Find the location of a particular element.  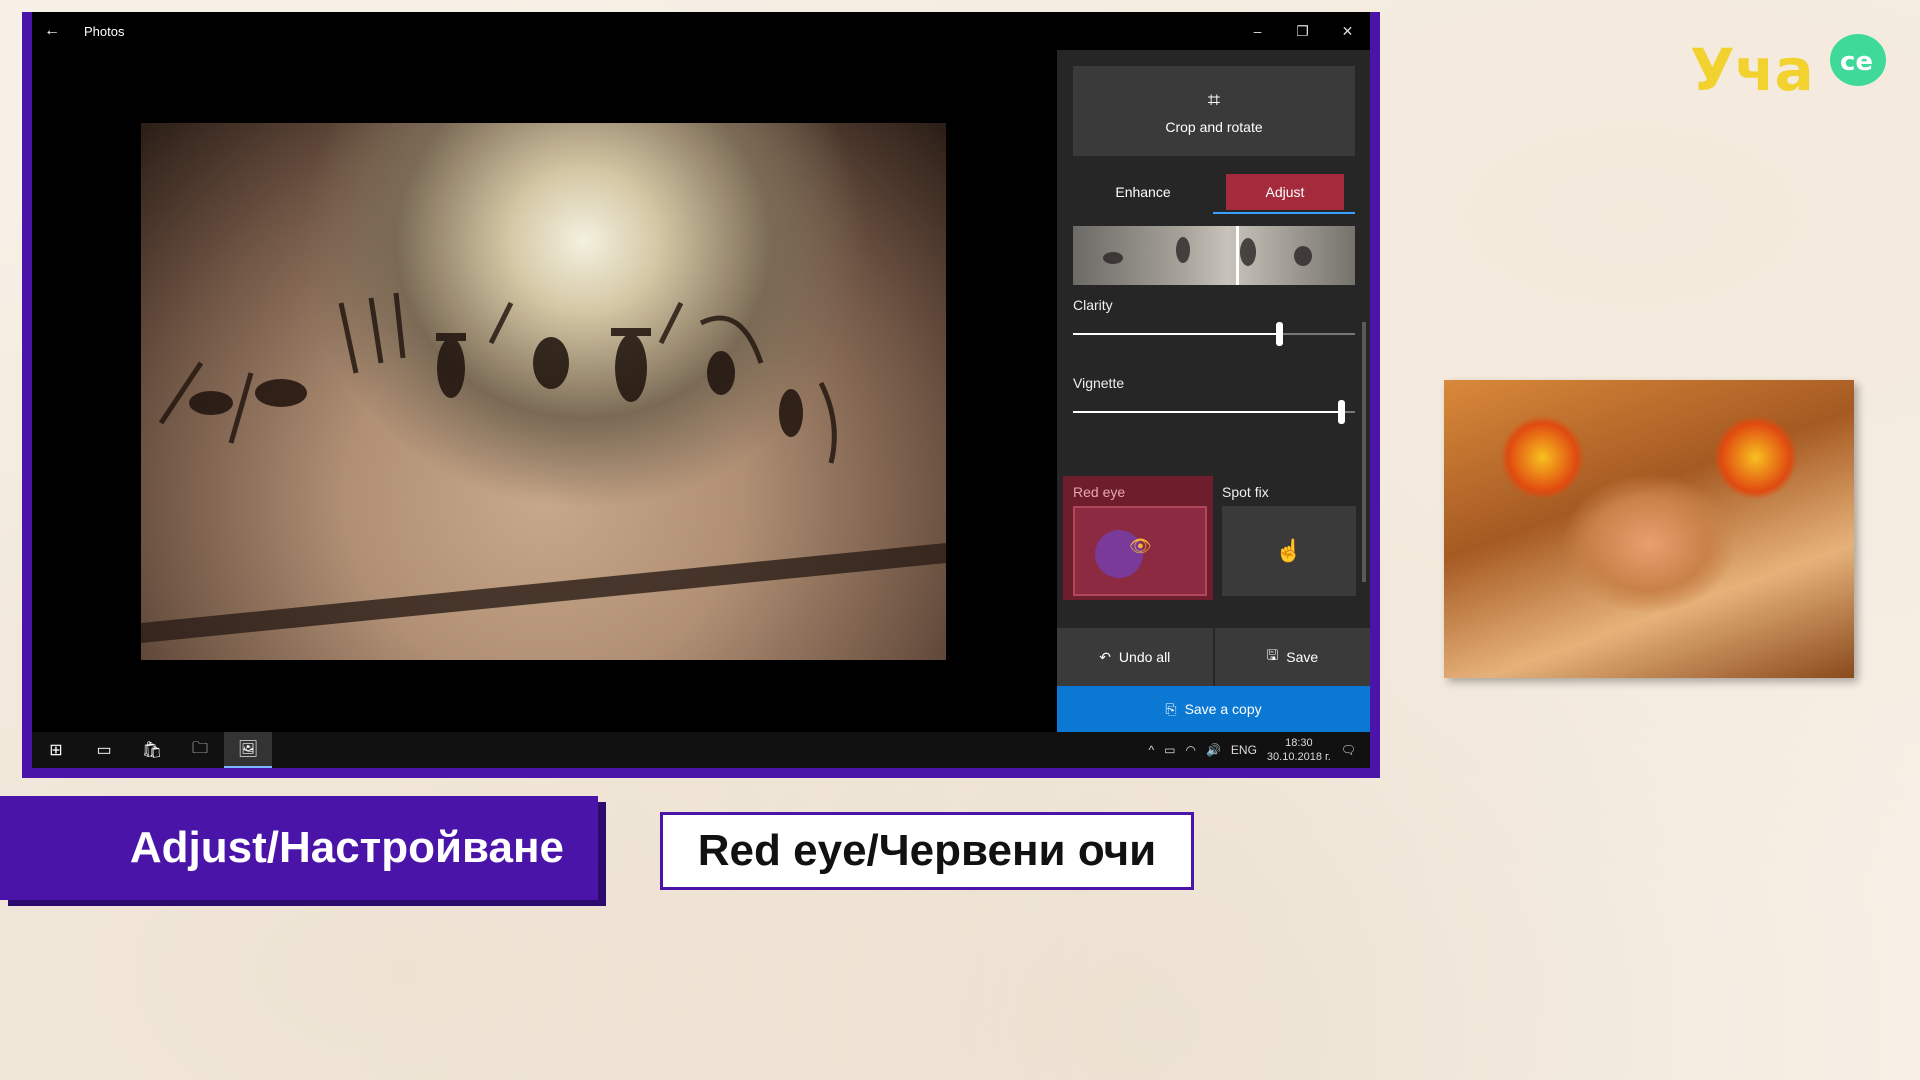

save-copy-button: ⎘ Save a copy is located at coordinates (1213, 709).